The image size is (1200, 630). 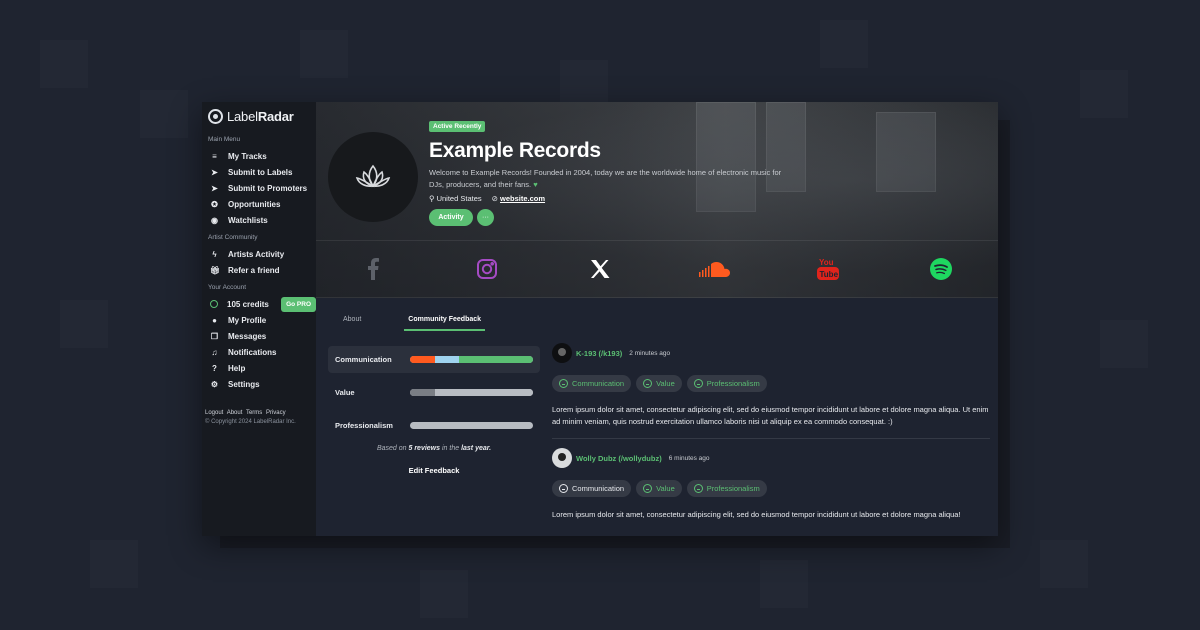 What do you see at coordinates (247, 320) in the screenshot?
I see `sidebar-item-label: My Profile` at bounding box center [247, 320].